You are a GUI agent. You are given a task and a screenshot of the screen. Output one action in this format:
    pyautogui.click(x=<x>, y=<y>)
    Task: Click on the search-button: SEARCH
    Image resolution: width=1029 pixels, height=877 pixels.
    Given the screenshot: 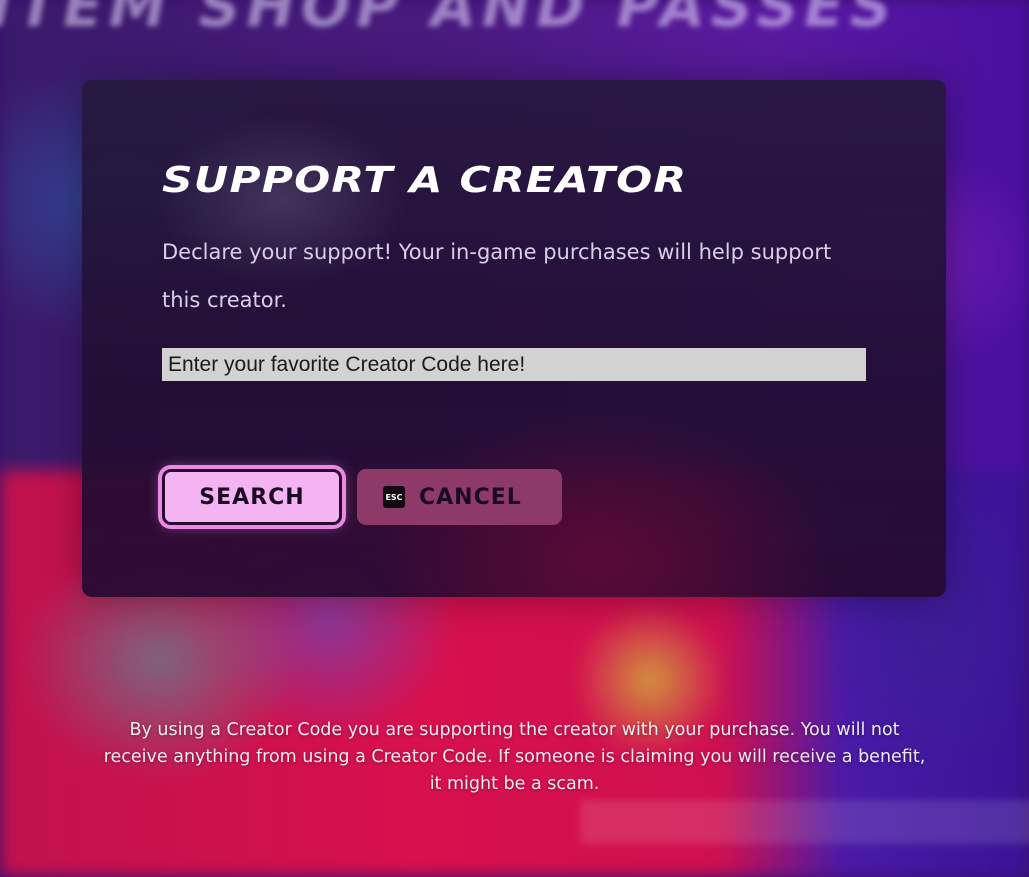 What is the action you would take?
    pyautogui.click(x=252, y=497)
    